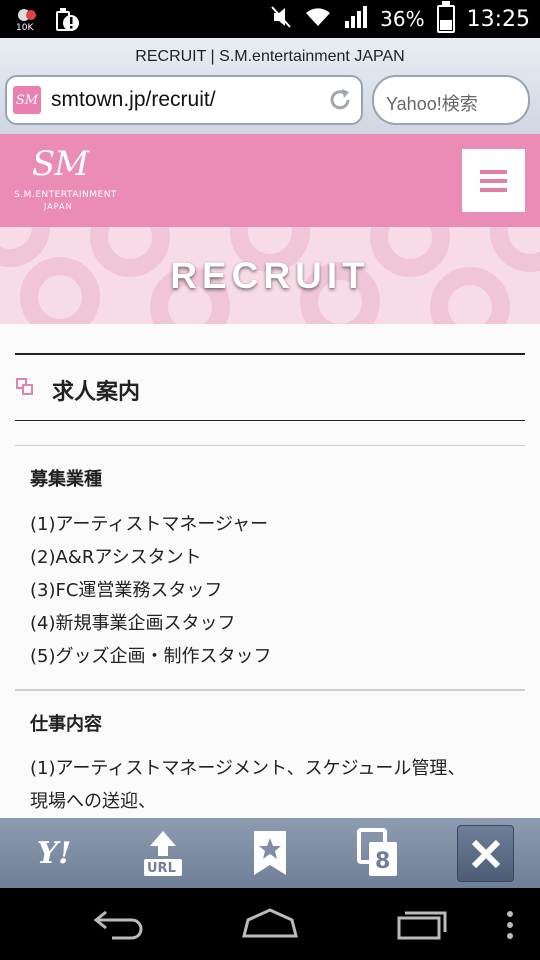 This screenshot has height=960, width=540. I want to click on logo-line1: S.M.ENTERTAINMENT, so click(65, 195).